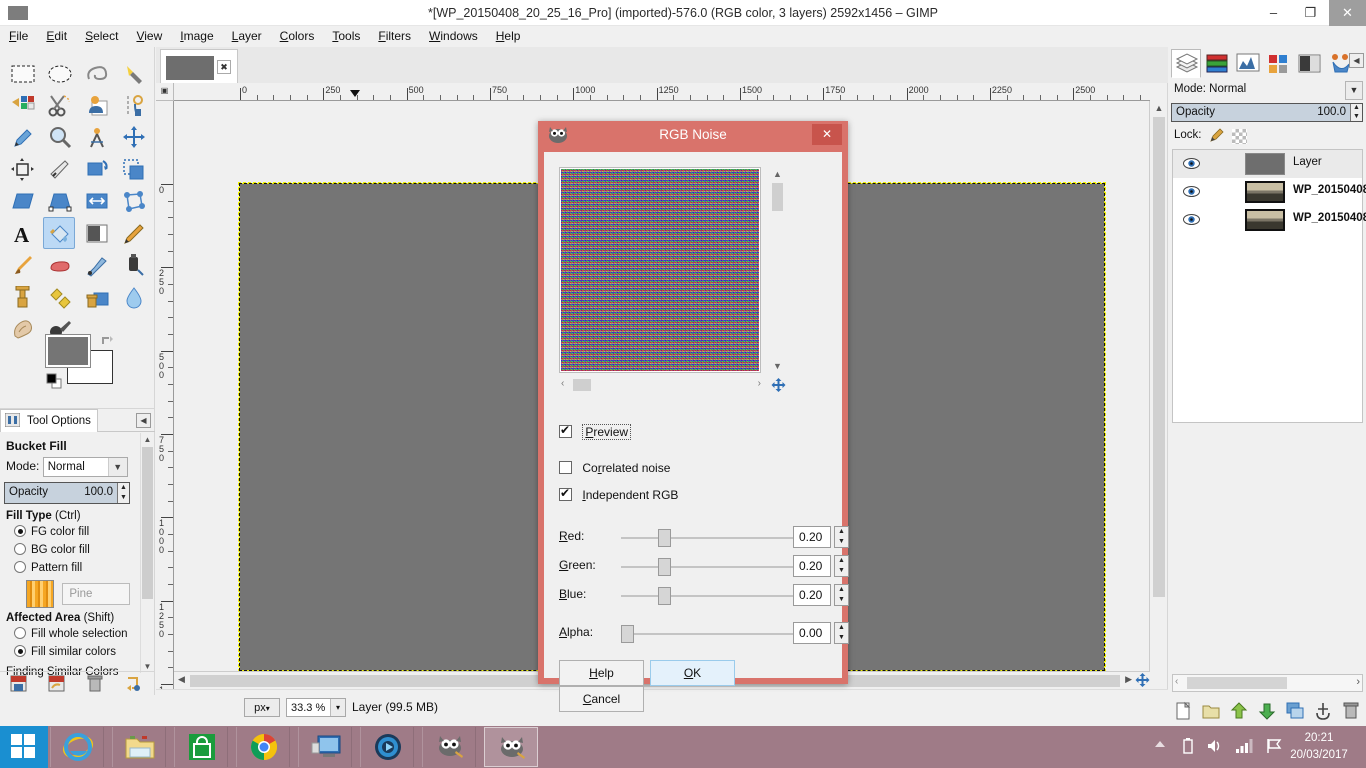  What do you see at coordinates (49, 420) in the screenshot?
I see `tab-tool-options: Tool Options` at bounding box center [49, 420].